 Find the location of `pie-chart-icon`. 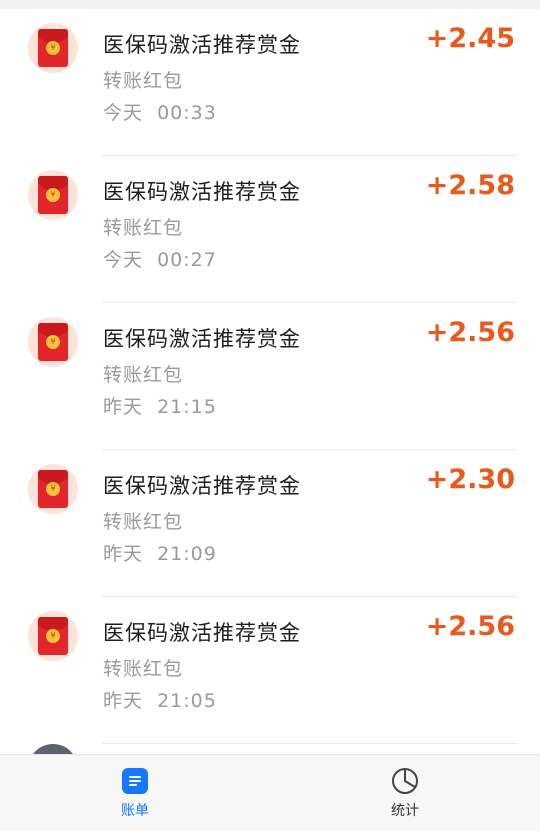

pie-chart-icon is located at coordinates (405, 781).